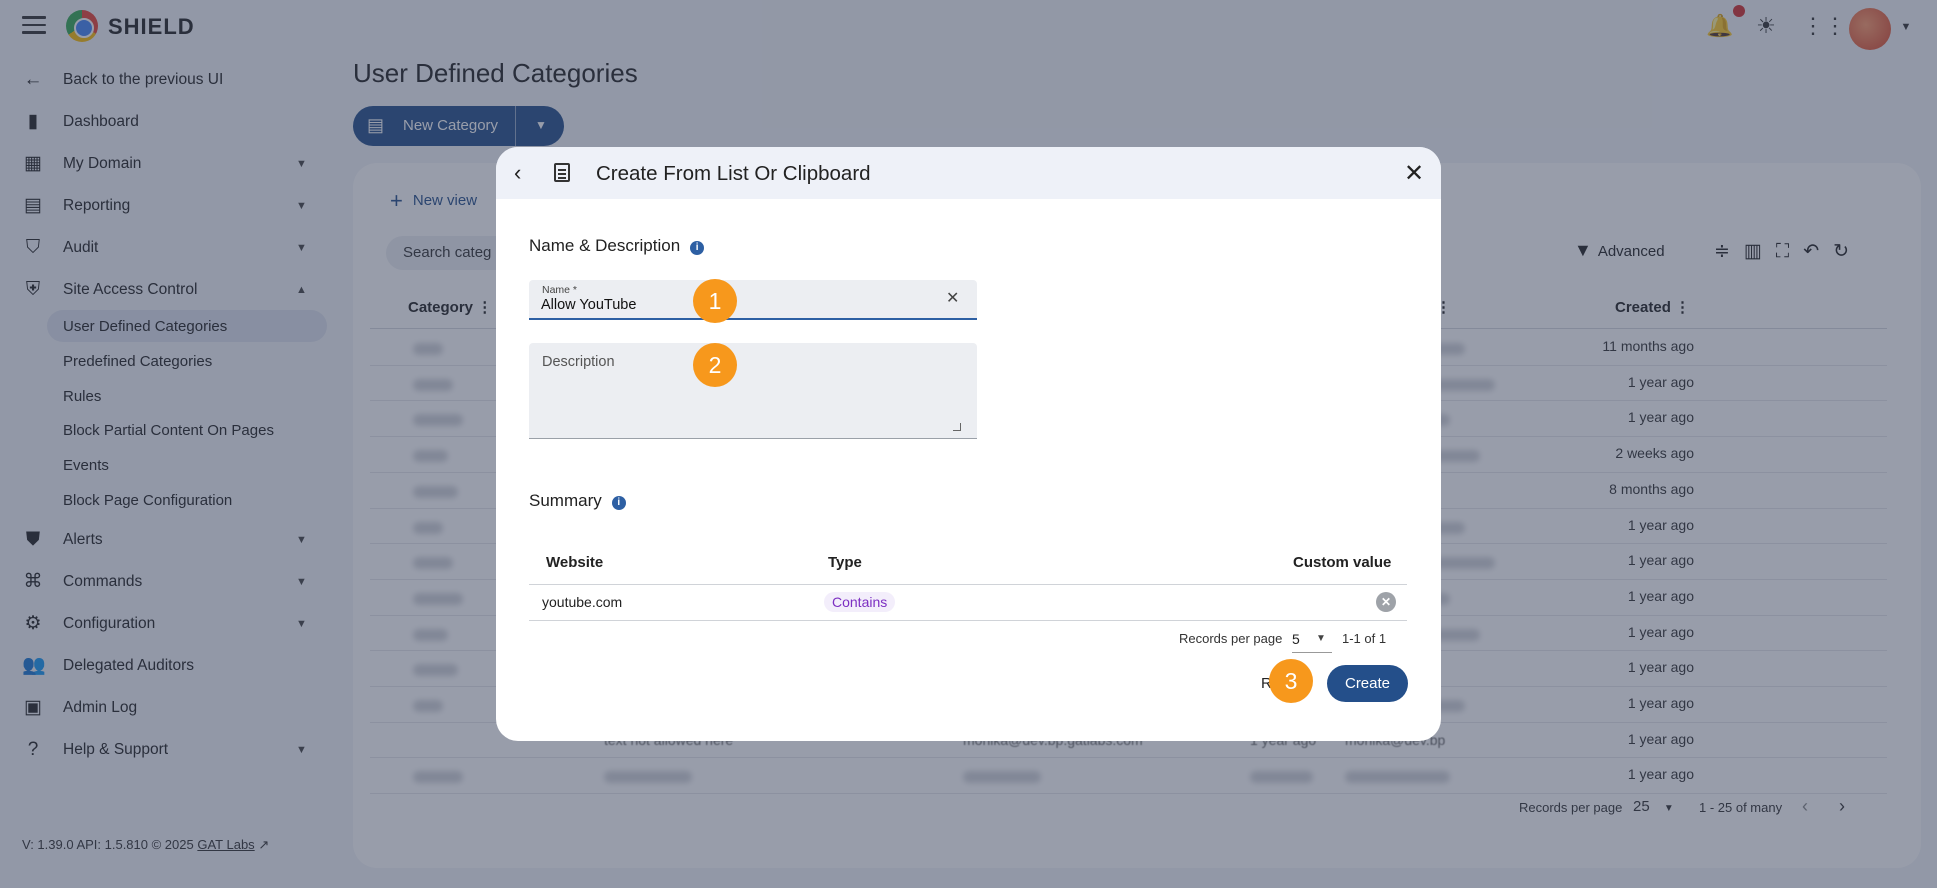 The image size is (1937, 888). I want to click on records-per-page-value: 5, so click(1296, 639).